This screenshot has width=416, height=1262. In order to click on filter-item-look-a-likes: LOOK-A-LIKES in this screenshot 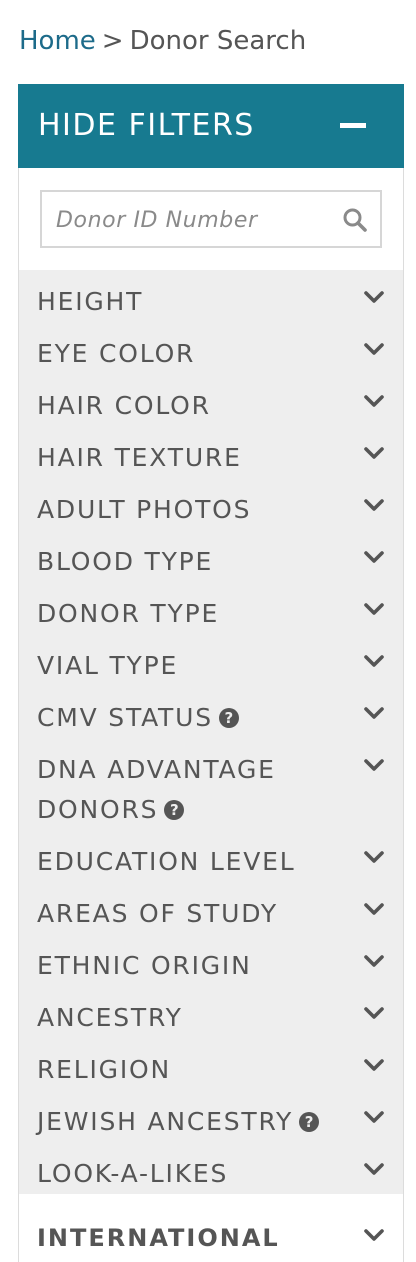, I will do `click(211, 1174)`.